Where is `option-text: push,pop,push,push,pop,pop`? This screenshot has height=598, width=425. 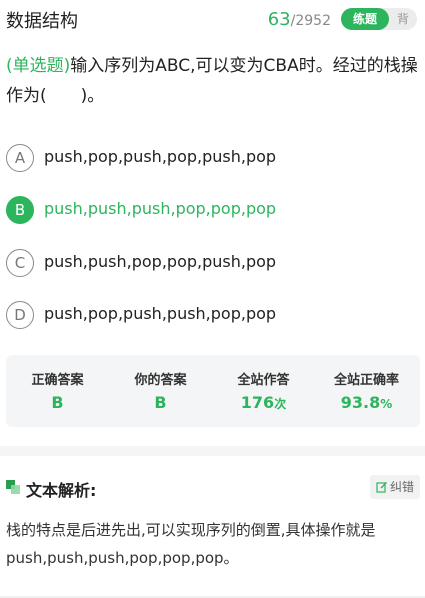 option-text: push,pop,push,push,pop,pop is located at coordinates (160, 313).